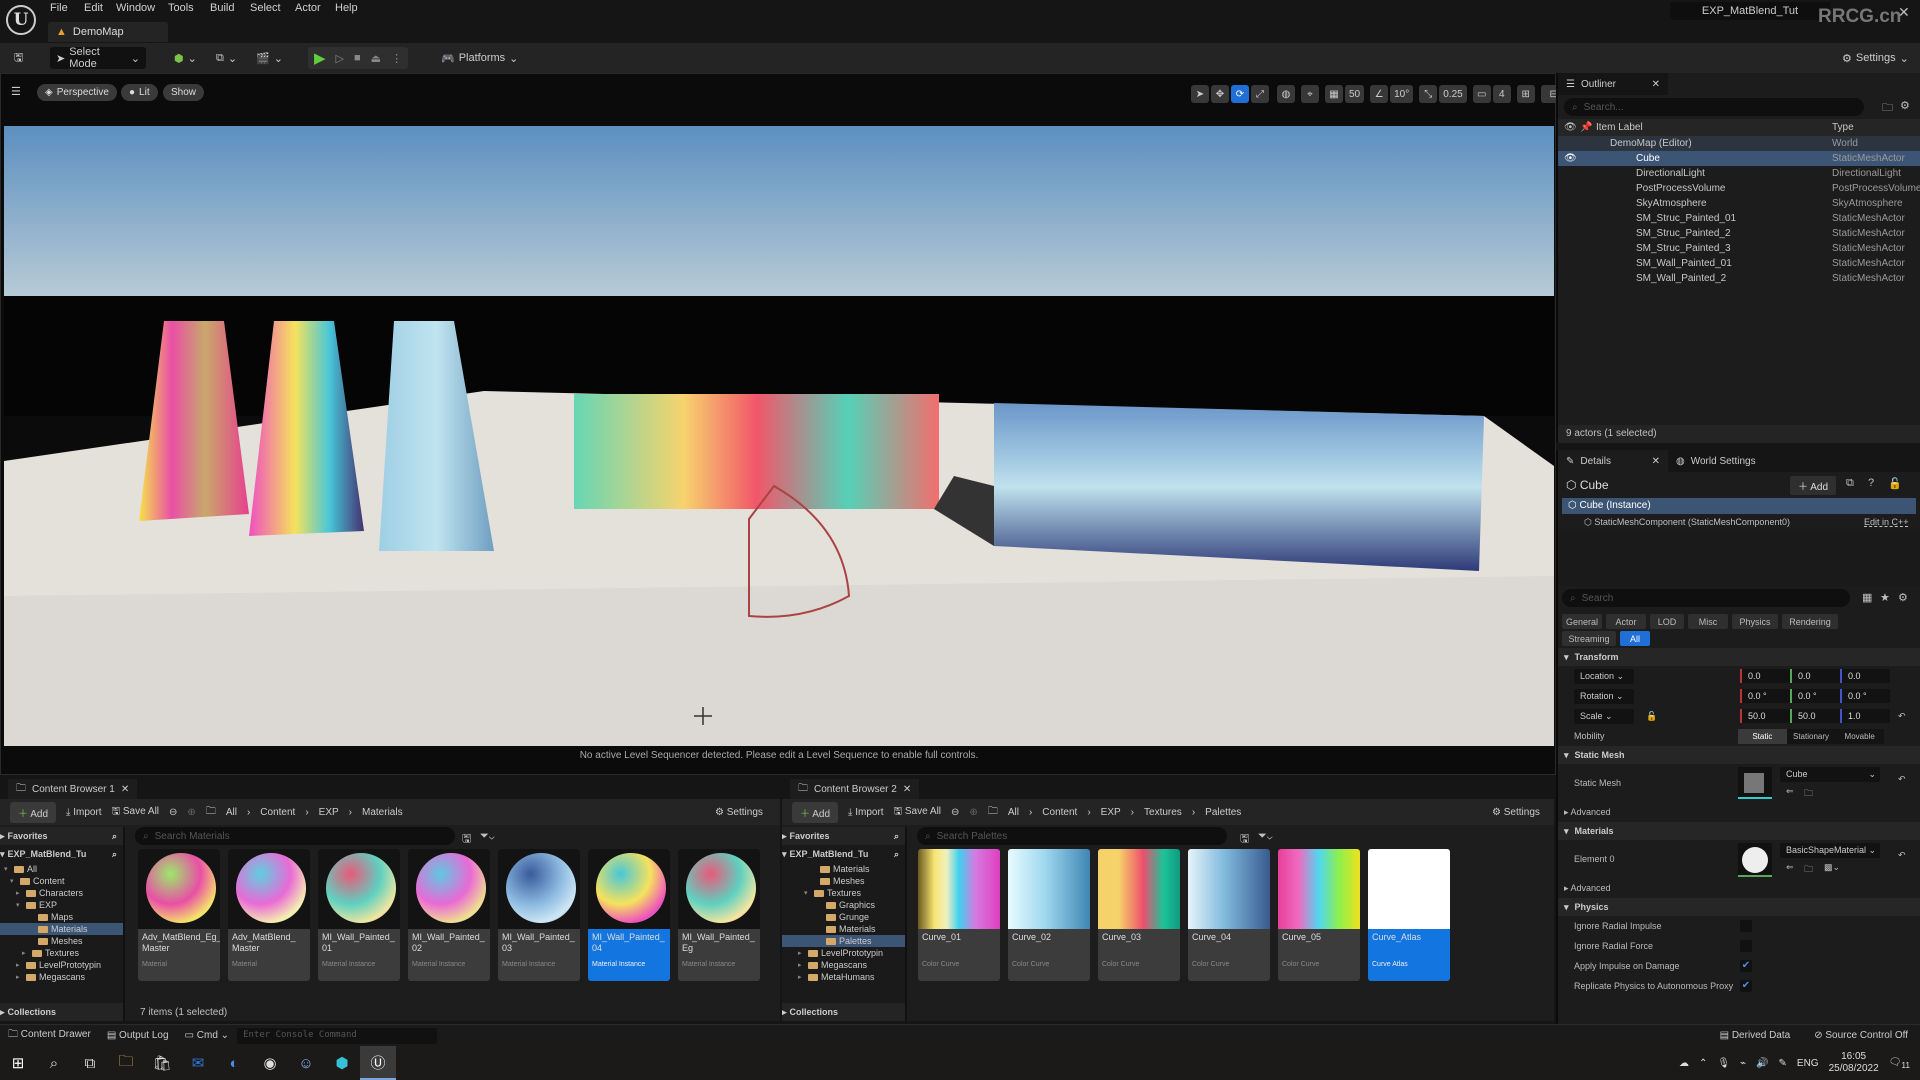  What do you see at coordinates (959, 915) in the screenshot?
I see `asset-tile: Curve_01 Color Curve` at bounding box center [959, 915].